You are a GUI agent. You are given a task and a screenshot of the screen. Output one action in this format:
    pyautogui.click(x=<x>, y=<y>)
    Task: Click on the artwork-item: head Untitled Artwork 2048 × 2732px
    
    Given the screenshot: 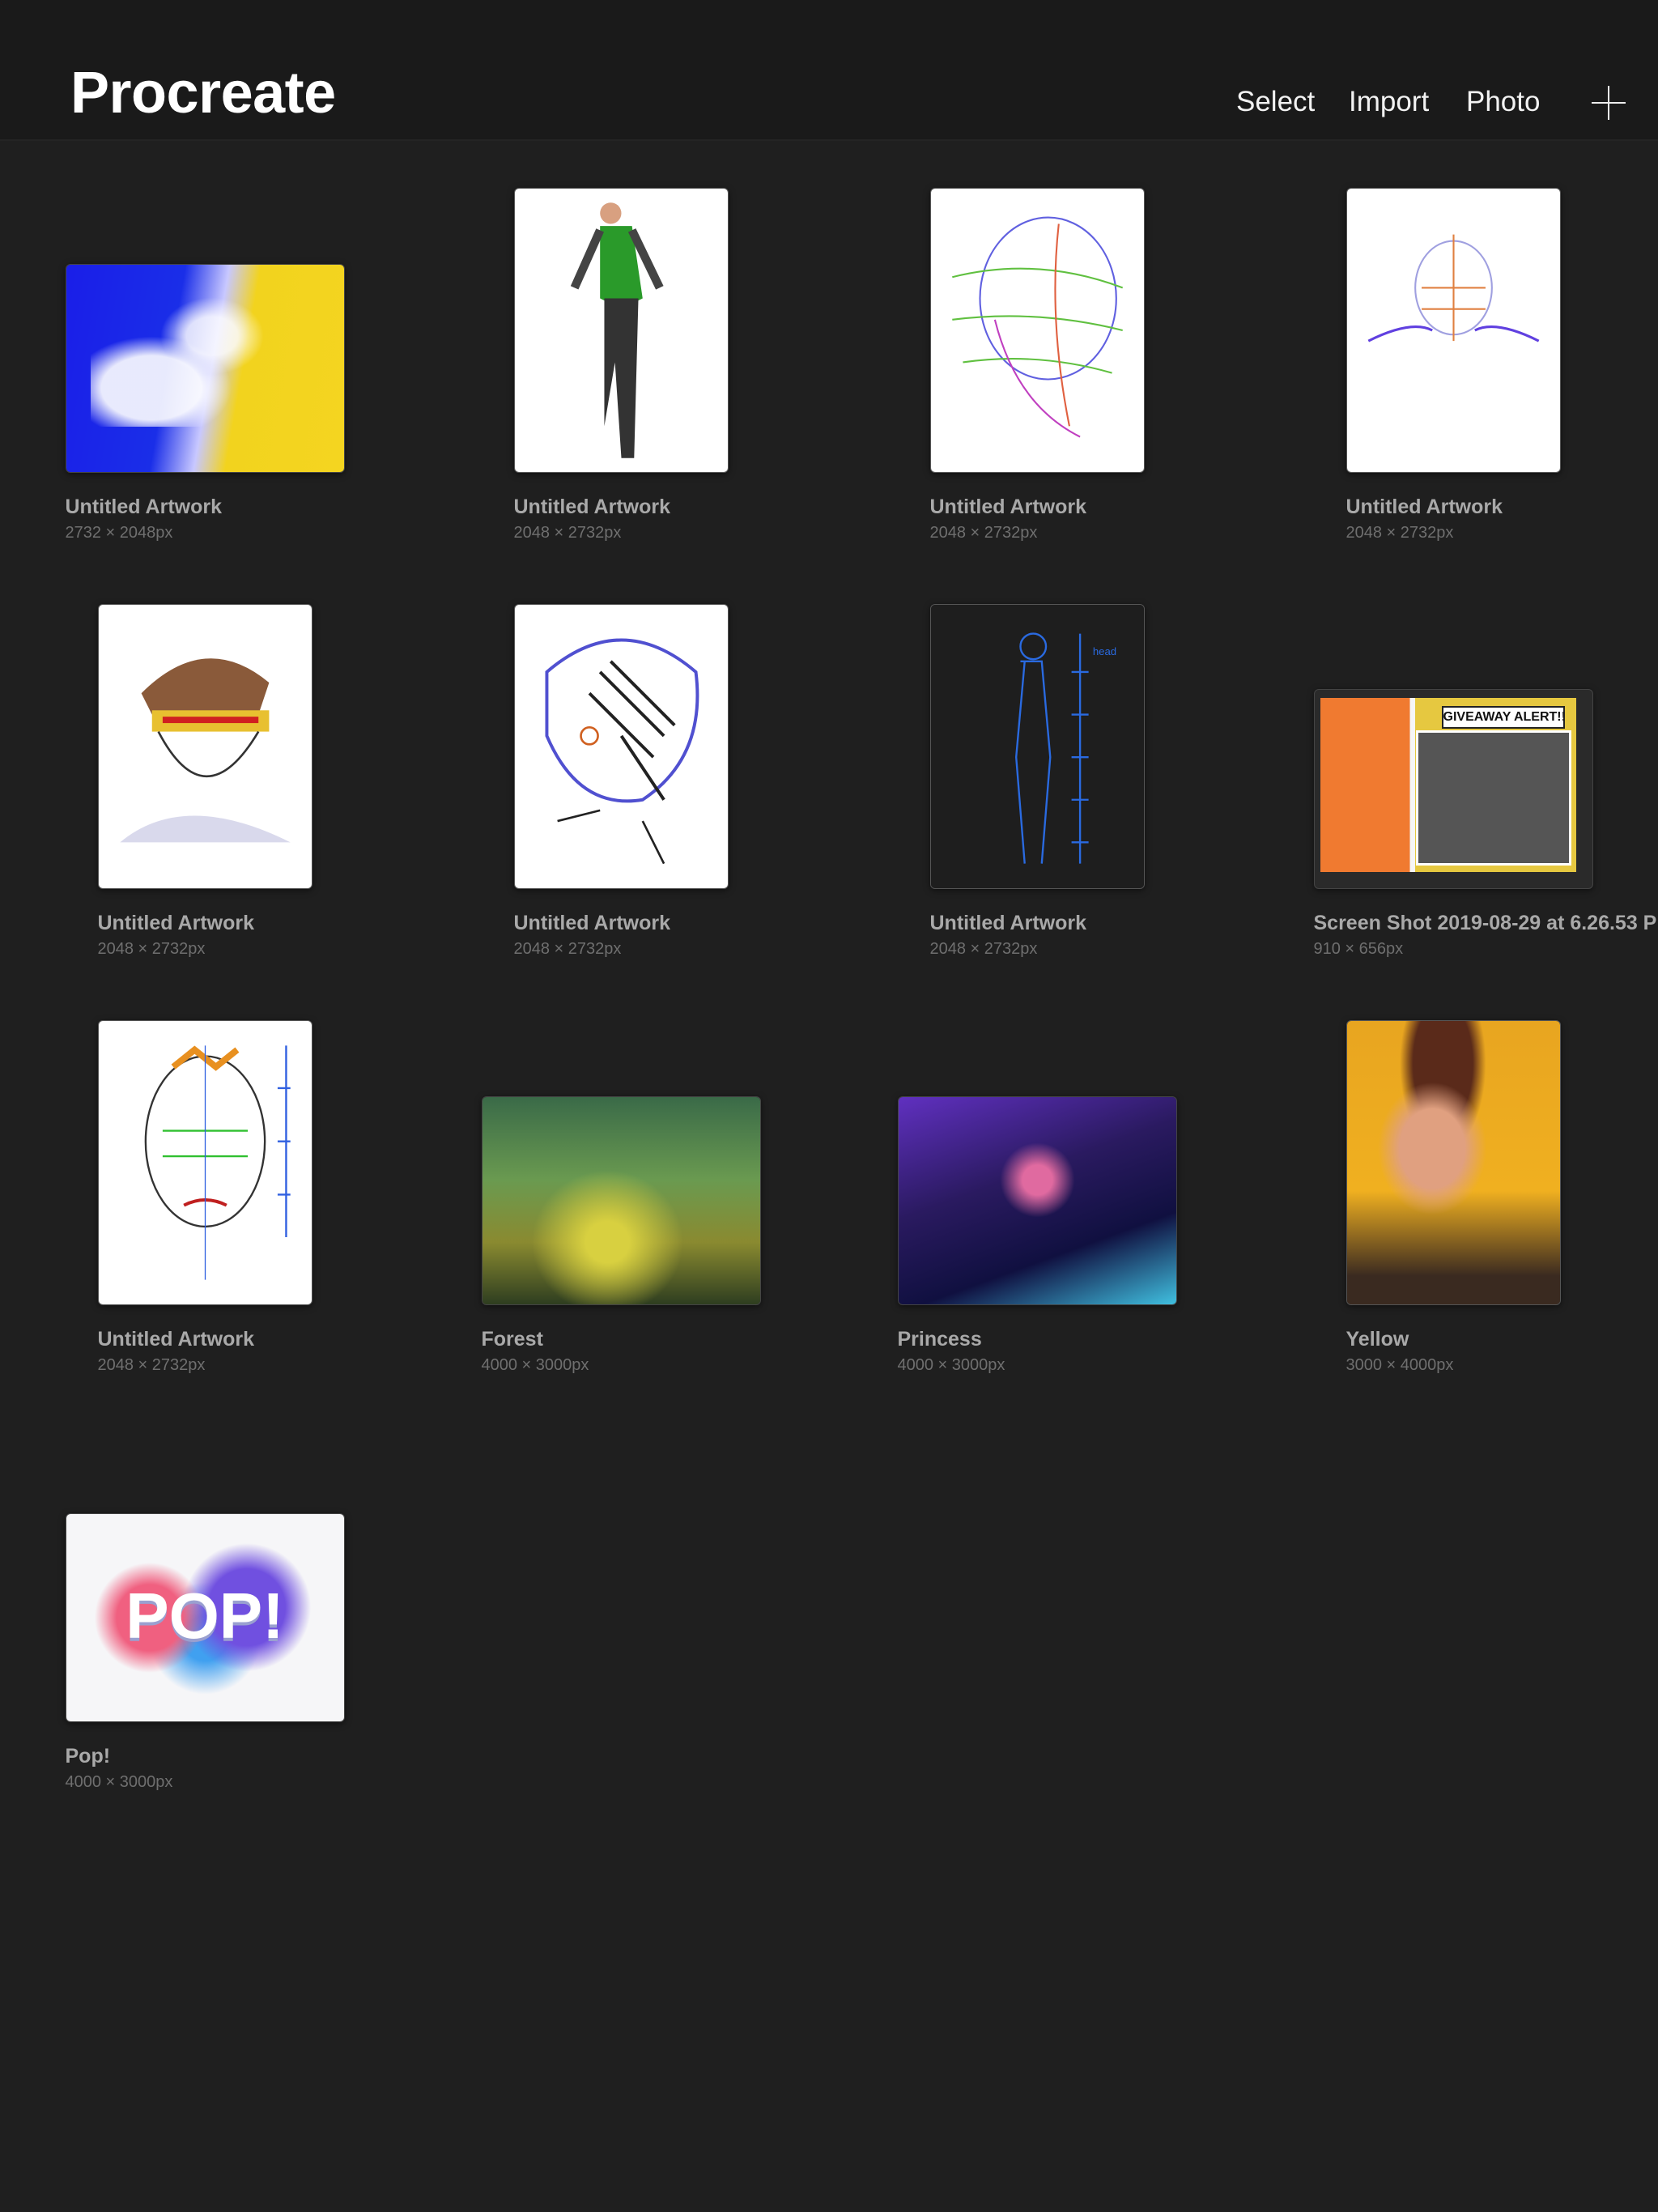 What is the action you would take?
    pyautogui.click(x=1037, y=716)
    